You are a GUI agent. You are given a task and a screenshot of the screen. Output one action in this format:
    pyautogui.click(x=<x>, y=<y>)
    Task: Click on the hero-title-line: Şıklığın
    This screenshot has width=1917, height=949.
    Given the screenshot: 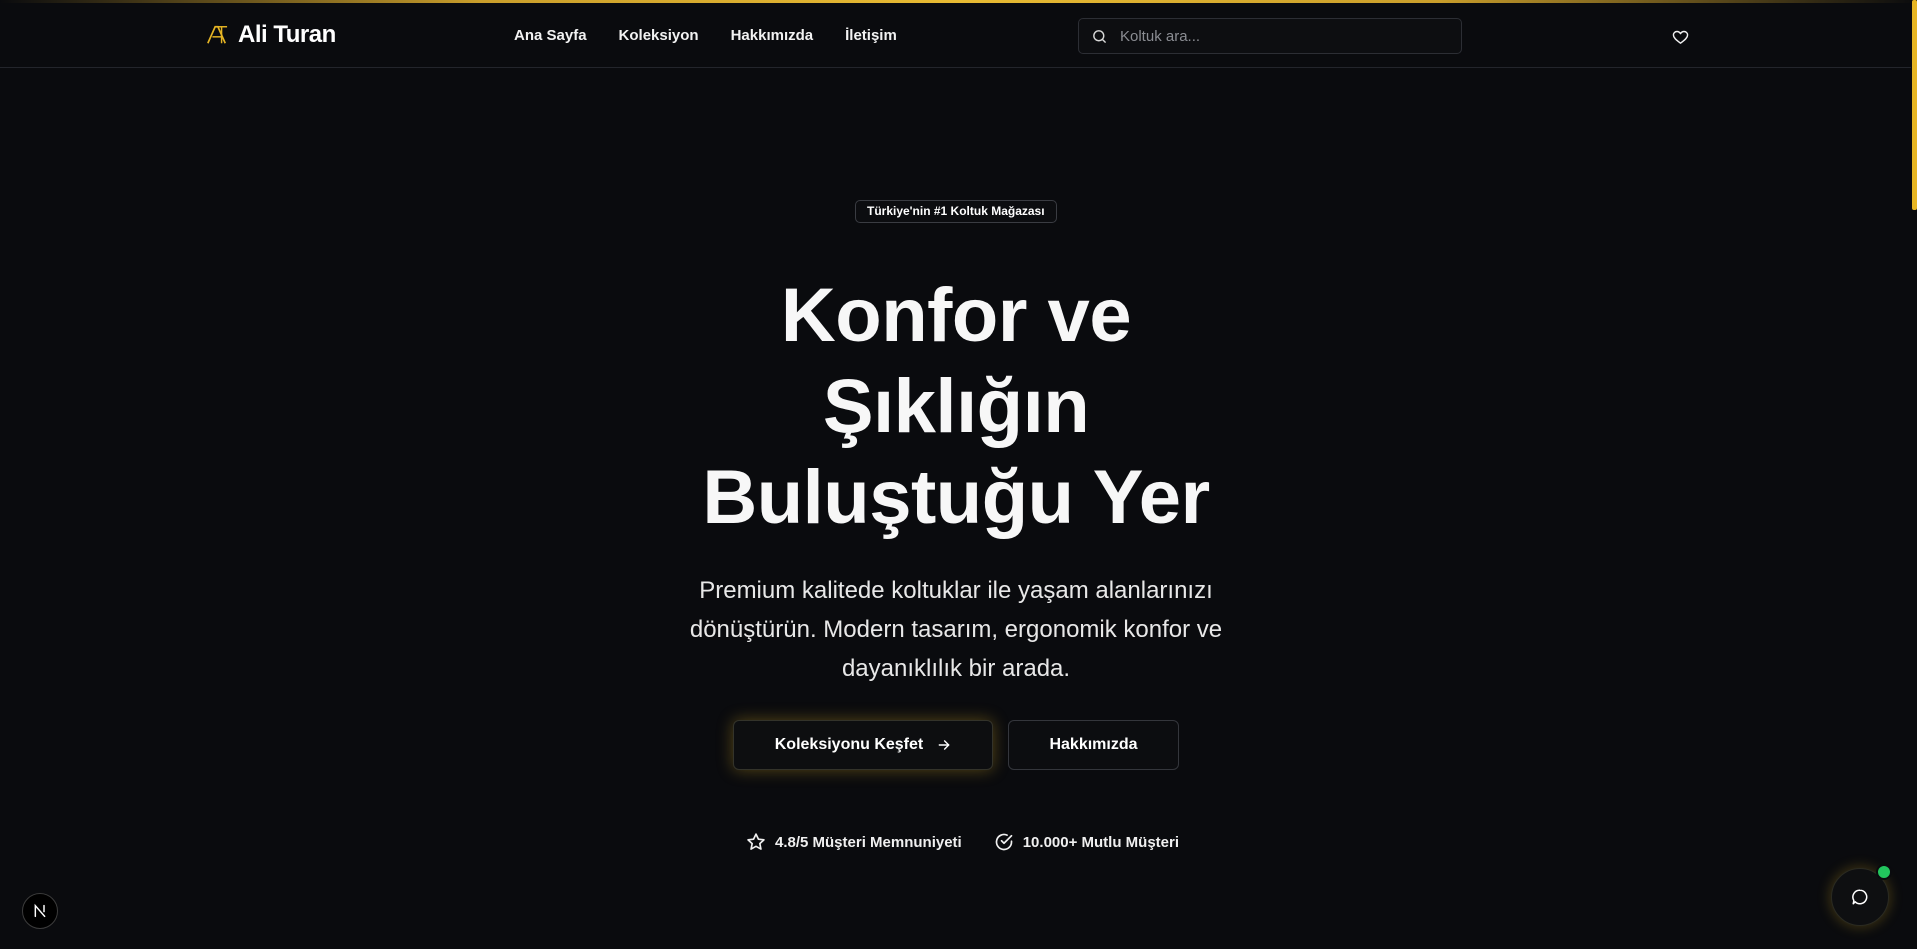 What is the action you would take?
    pyautogui.click(x=956, y=406)
    